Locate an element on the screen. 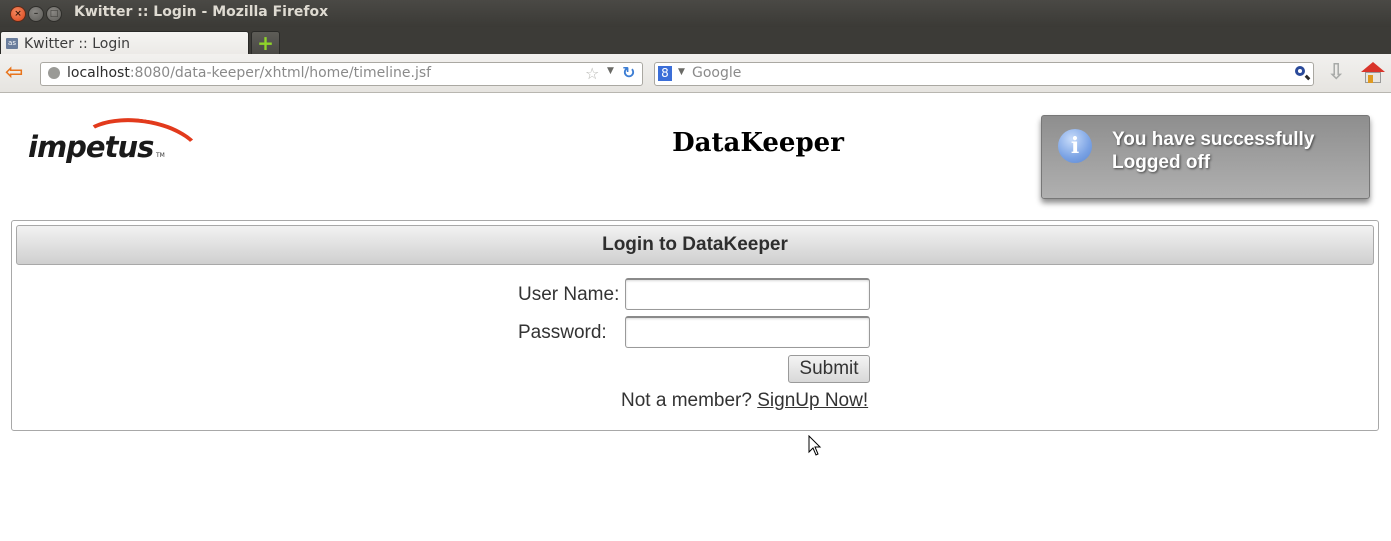 This screenshot has height=541, width=1391. home-button is located at coordinates (1373, 73).